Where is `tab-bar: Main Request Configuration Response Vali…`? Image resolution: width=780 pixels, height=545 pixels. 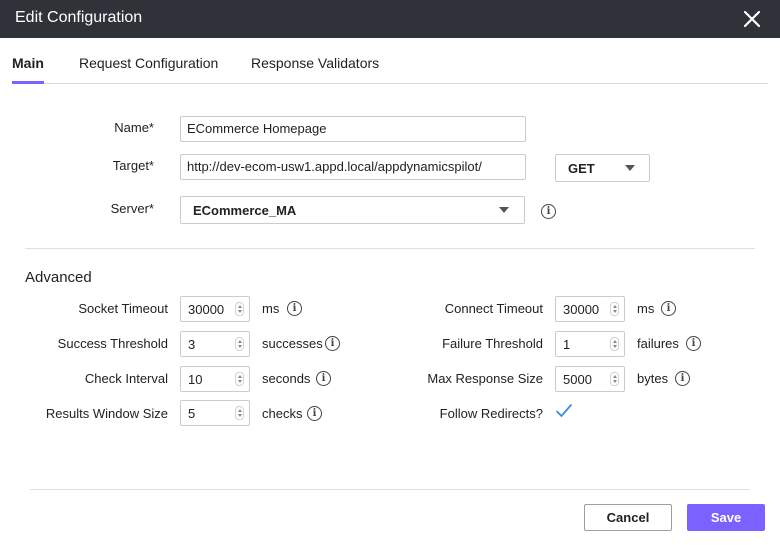 tab-bar: Main Request Configuration Response Vali… is located at coordinates (390, 61).